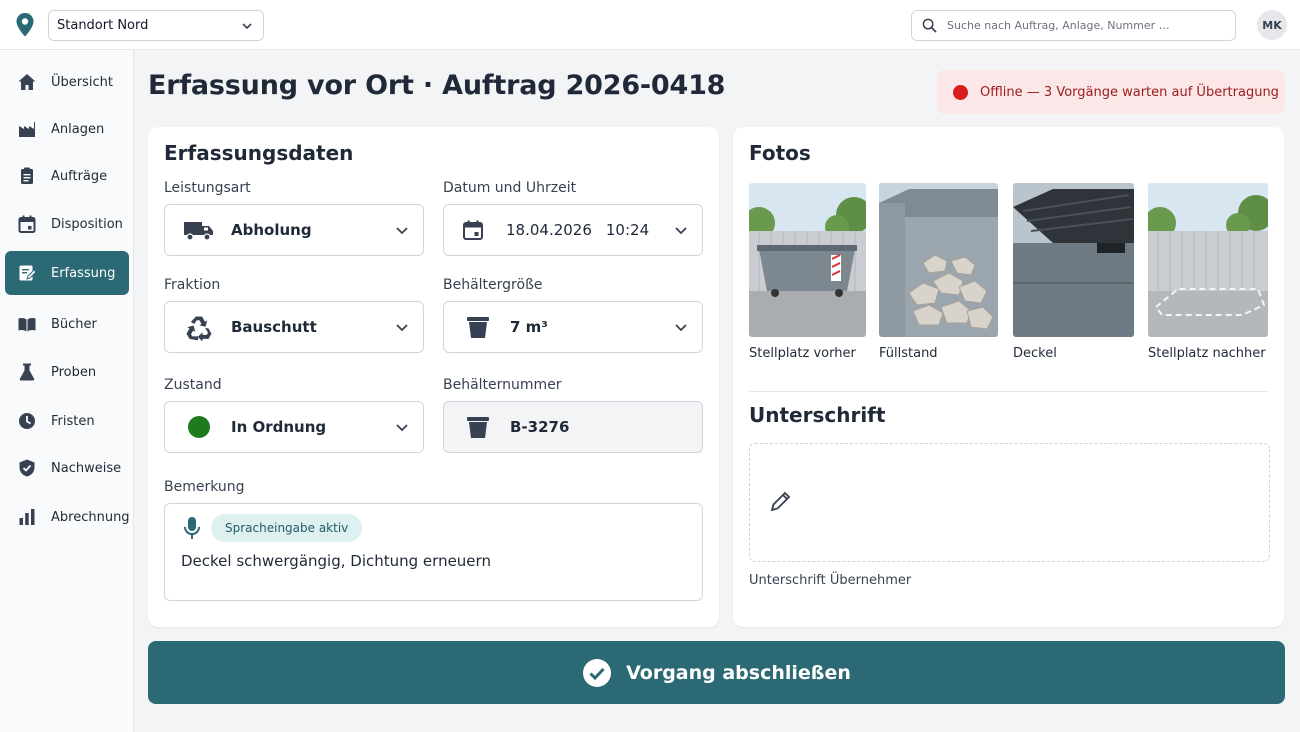 This screenshot has width=1300, height=732. Describe the element at coordinates (908, 353) in the screenshot. I see `photo-caption: Füllstand` at that location.